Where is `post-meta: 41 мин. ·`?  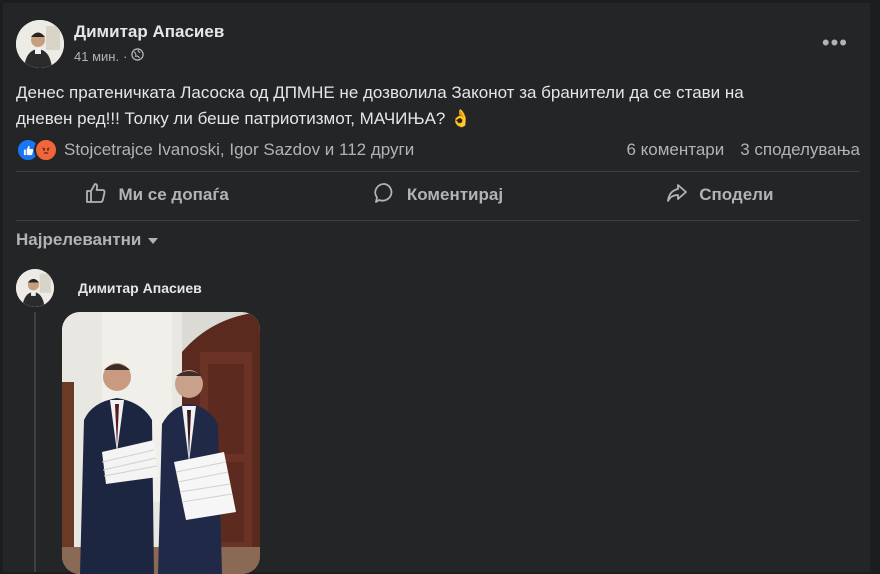
post-meta: 41 мин. · is located at coordinates (109, 56).